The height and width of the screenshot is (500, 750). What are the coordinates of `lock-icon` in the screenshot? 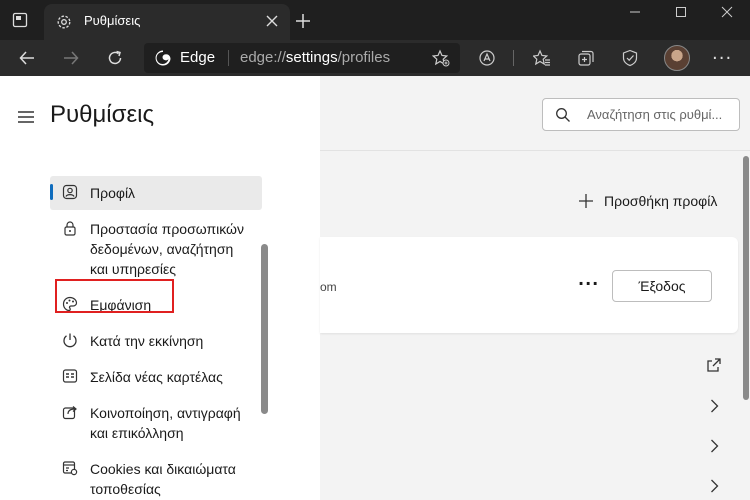 It's located at (70, 228).